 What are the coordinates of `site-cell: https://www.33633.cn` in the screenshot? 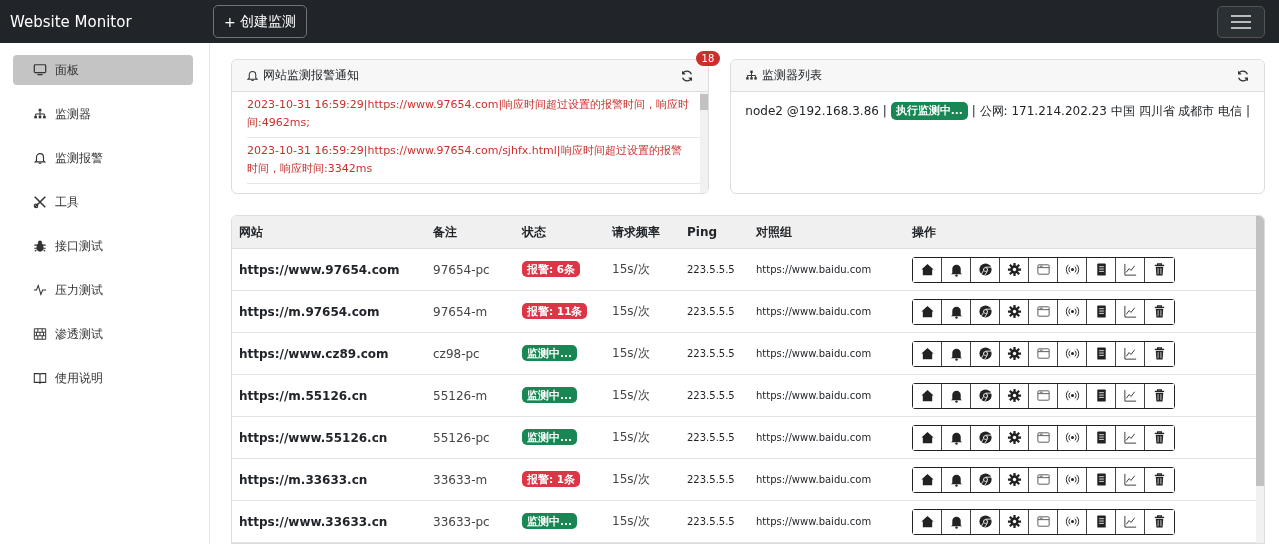 It's located at (329, 521).